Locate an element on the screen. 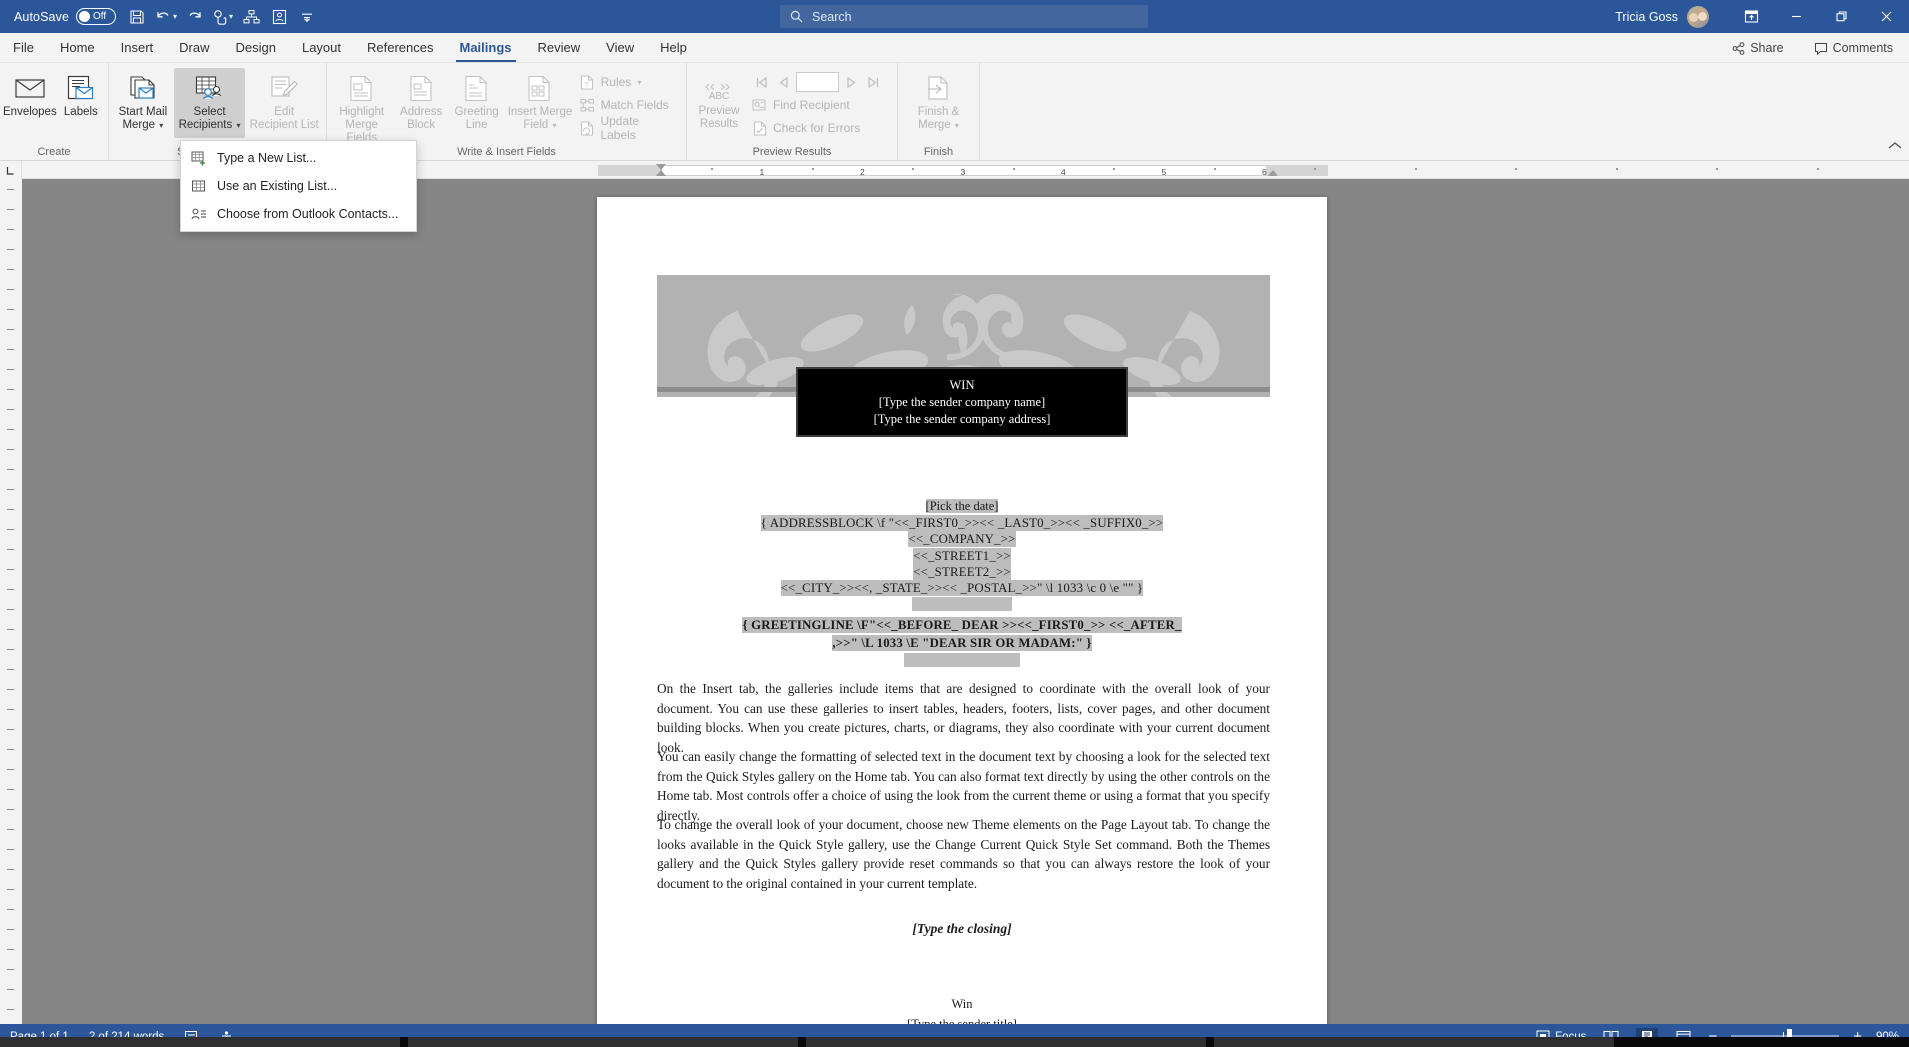 This screenshot has width=1909, height=1047. closing-placeholder: [Type the closing] is located at coordinates (962, 929).